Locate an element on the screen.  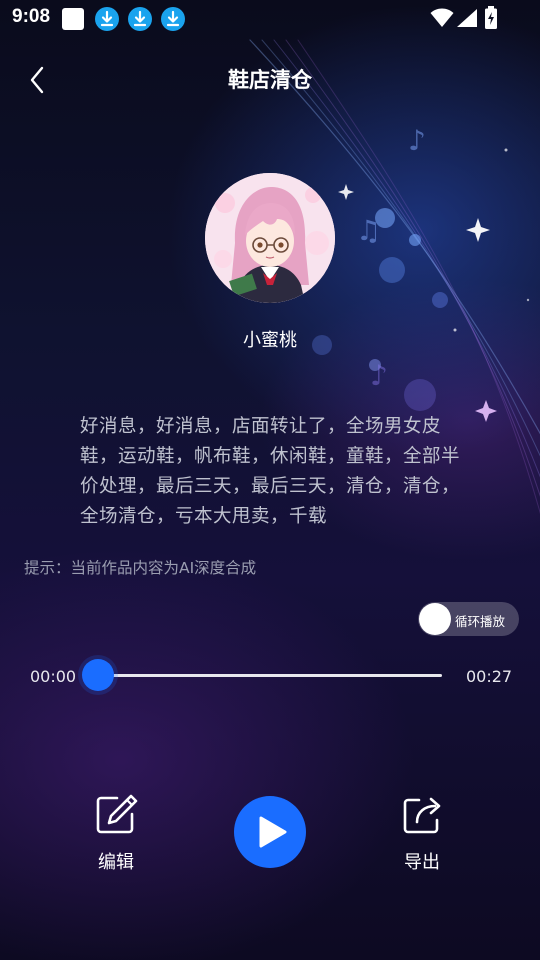
signal-icon is located at coordinates (467, 18).